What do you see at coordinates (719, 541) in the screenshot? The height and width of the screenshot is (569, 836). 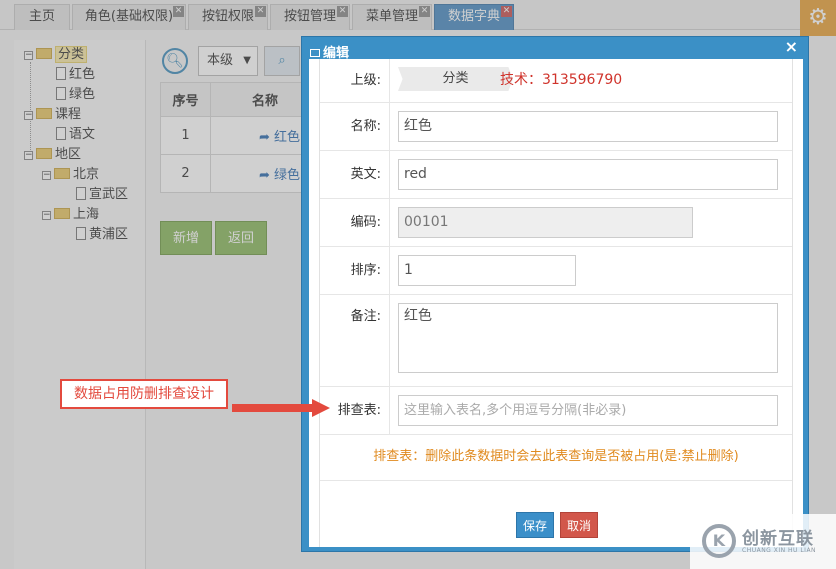 I see `brand-logo-icon: K` at bounding box center [719, 541].